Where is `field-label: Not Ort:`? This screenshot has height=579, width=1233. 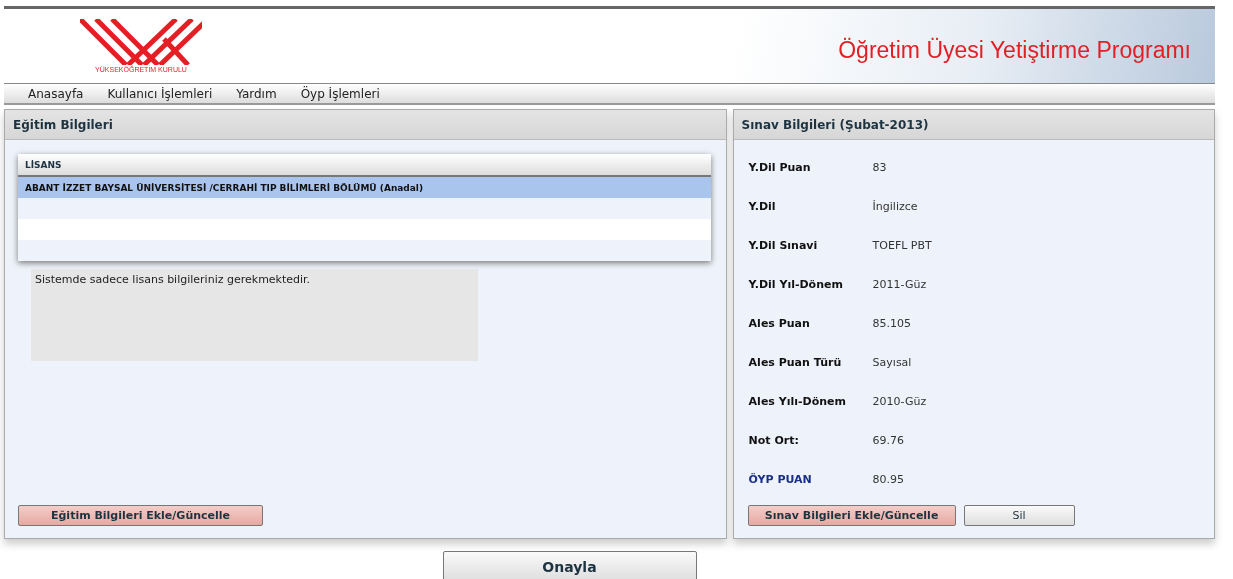 field-label: Not Ort: is located at coordinates (774, 440).